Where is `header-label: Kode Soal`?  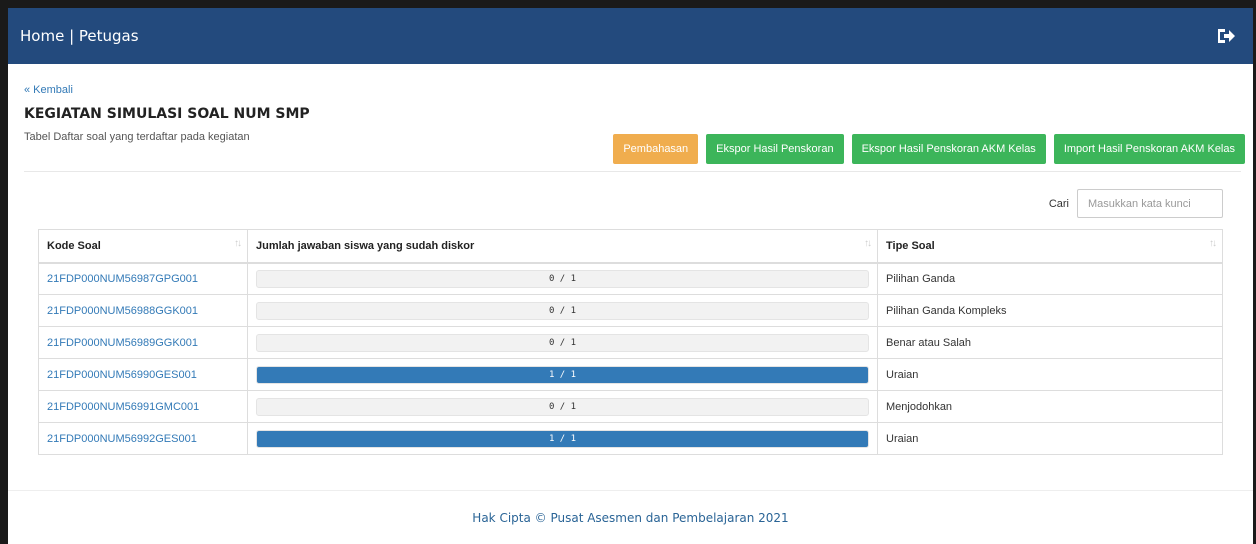
header-label: Kode Soal is located at coordinates (74, 245).